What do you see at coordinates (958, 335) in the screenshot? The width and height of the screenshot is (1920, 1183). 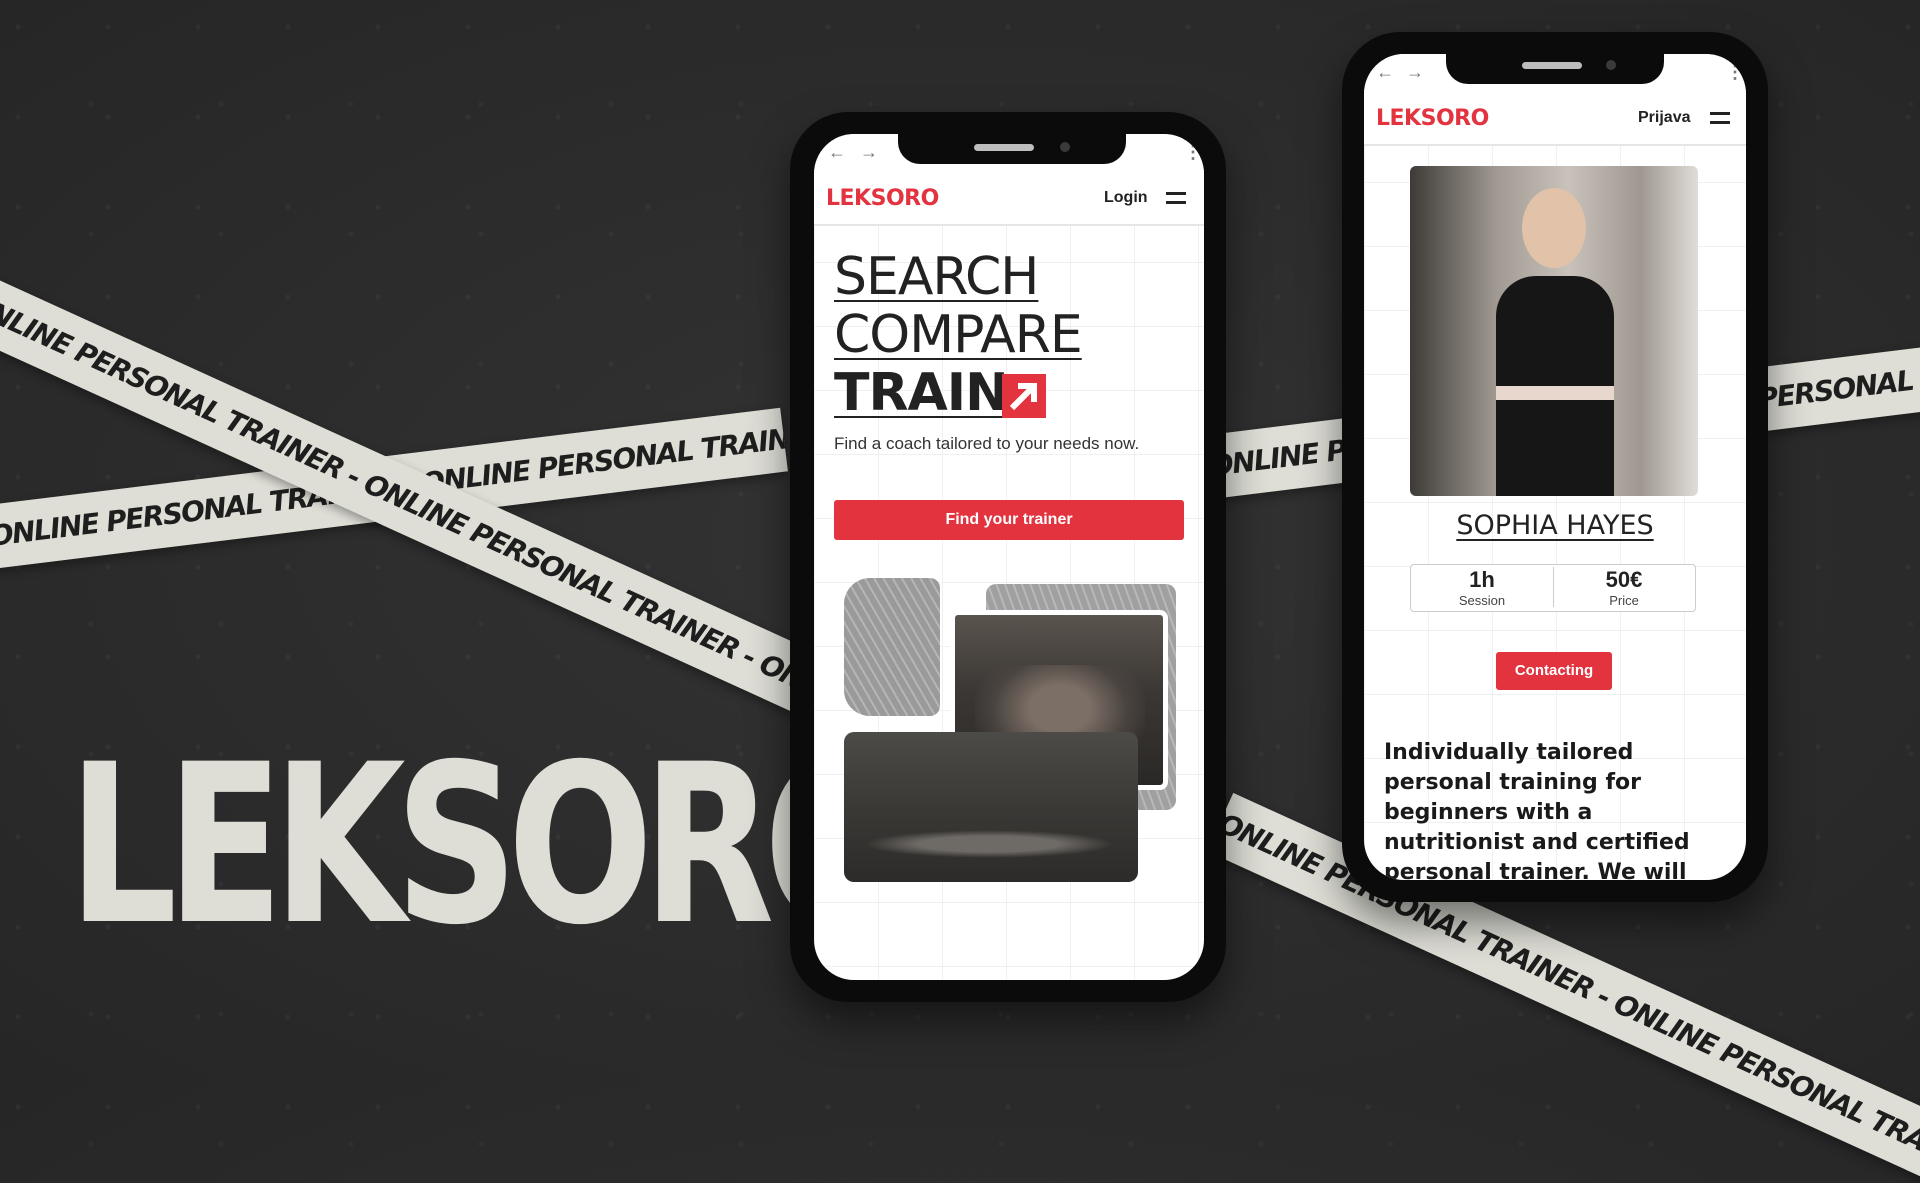 I see `hero-line-compare: COMPARE` at bounding box center [958, 335].